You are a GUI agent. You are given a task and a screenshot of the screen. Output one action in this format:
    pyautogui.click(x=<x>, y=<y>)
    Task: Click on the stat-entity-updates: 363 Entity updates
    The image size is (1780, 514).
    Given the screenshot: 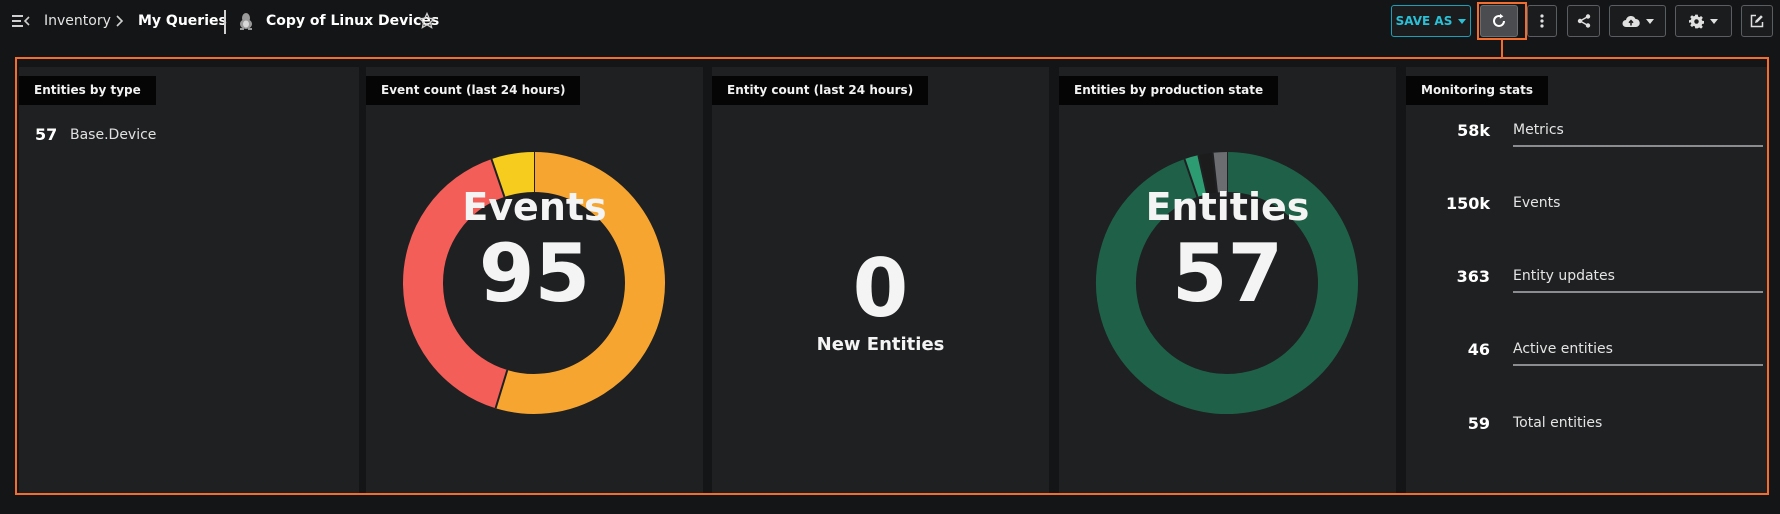 What is the action you would take?
    pyautogui.click(x=1586, y=280)
    